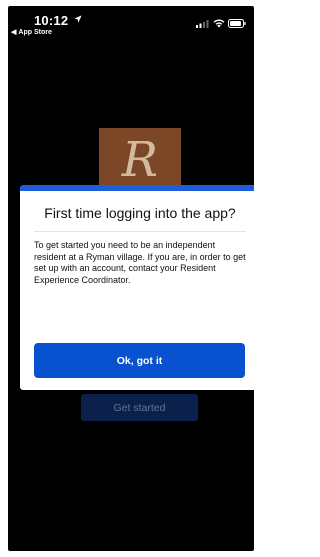  I want to click on location-arrow-icon, so click(78, 19).